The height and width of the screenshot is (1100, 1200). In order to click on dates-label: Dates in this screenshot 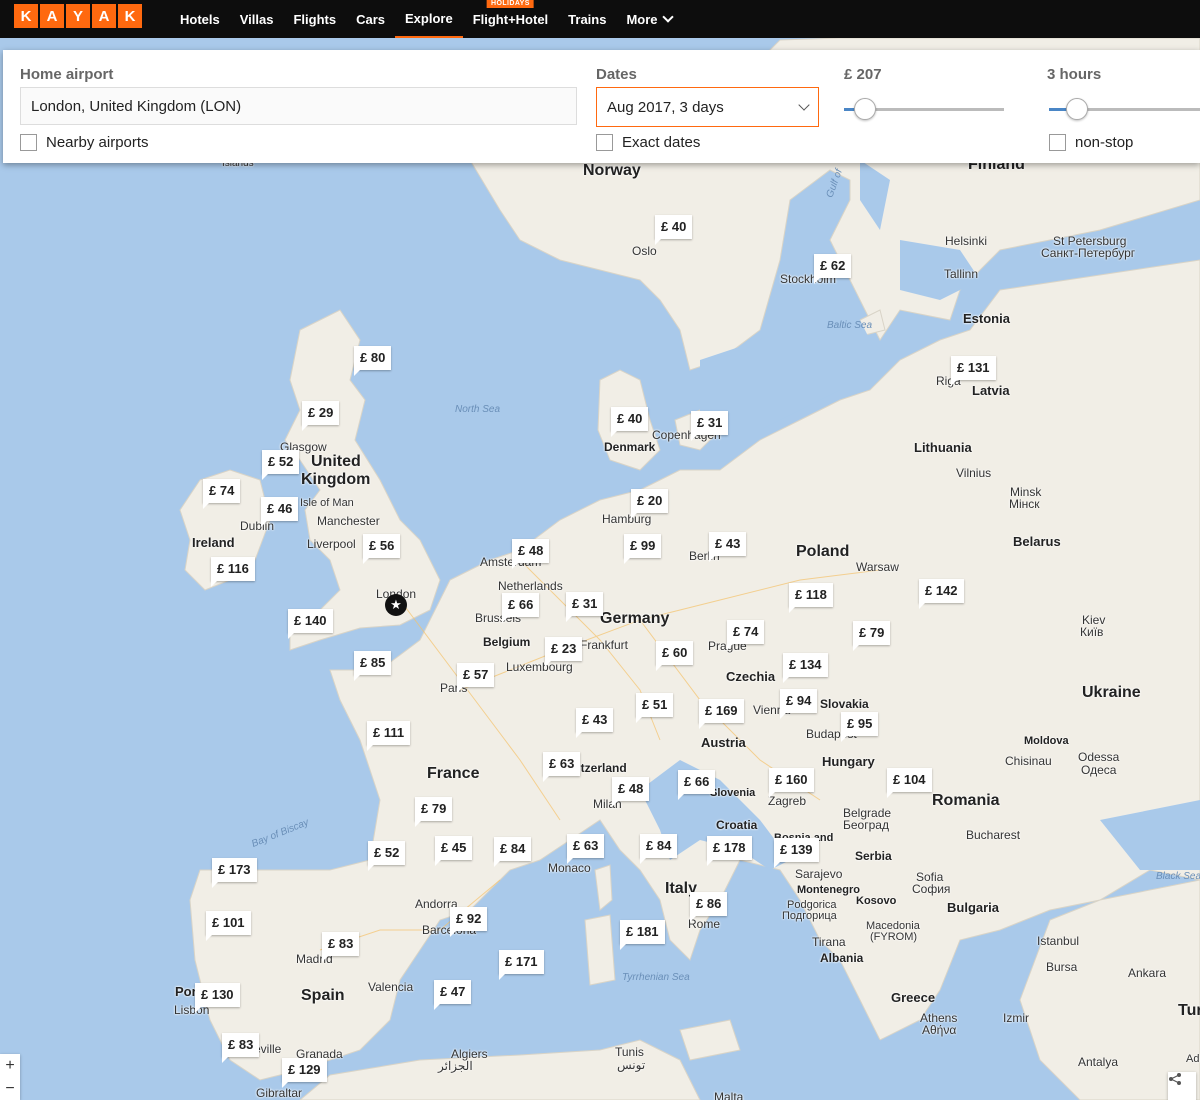, I will do `click(616, 74)`.